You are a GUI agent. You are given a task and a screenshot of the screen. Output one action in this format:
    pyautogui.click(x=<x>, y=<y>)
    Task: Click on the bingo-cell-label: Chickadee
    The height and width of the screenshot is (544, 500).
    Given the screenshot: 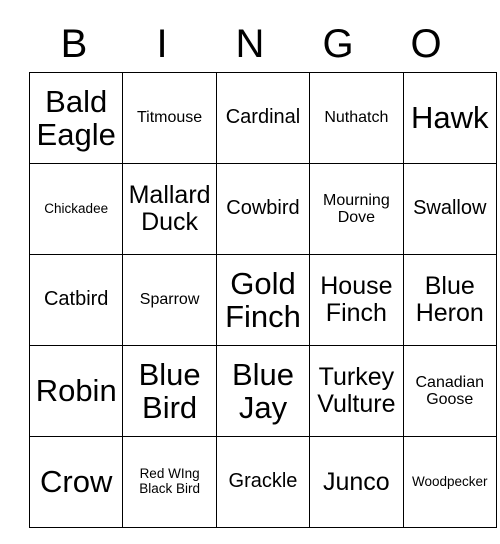 What is the action you would take?
    pyautogui.click(x=76, y=208)
    